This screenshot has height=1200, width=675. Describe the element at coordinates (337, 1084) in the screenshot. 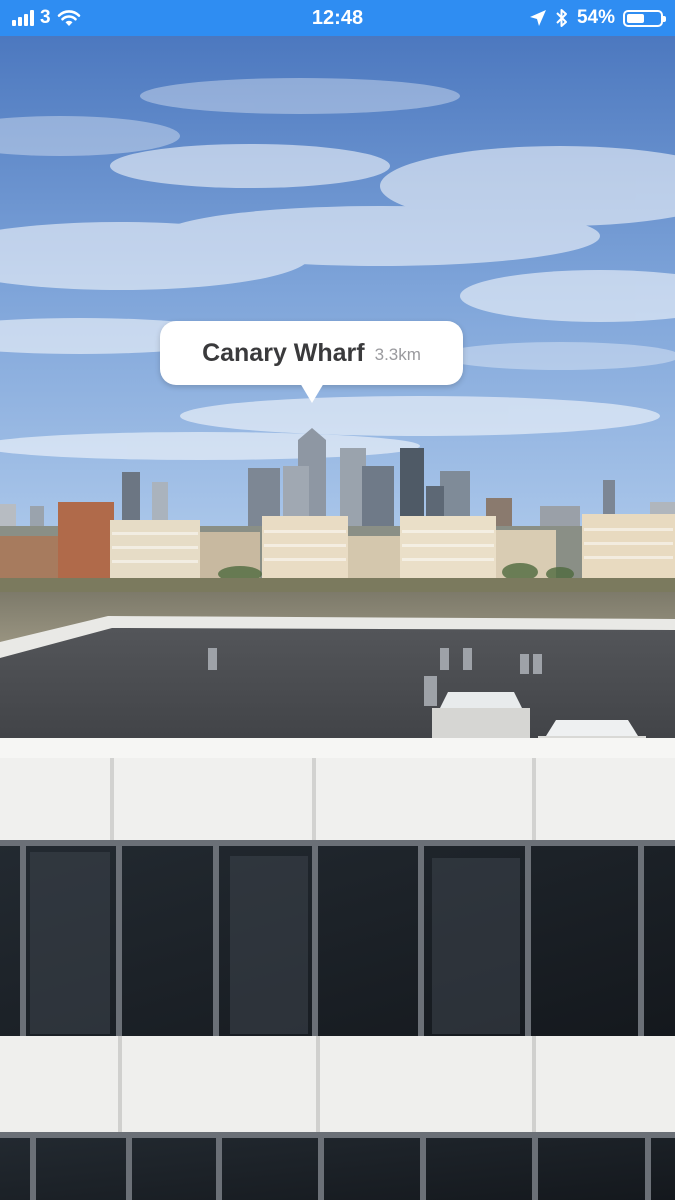

I see `lower-white-band` at that location.